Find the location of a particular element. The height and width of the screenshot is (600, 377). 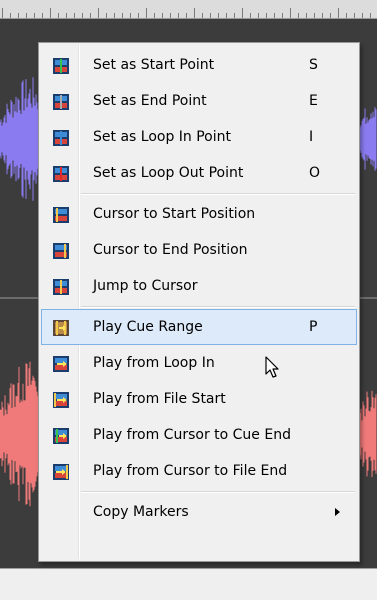

submenu-arrow-icon is located at coordinates (337, 512).